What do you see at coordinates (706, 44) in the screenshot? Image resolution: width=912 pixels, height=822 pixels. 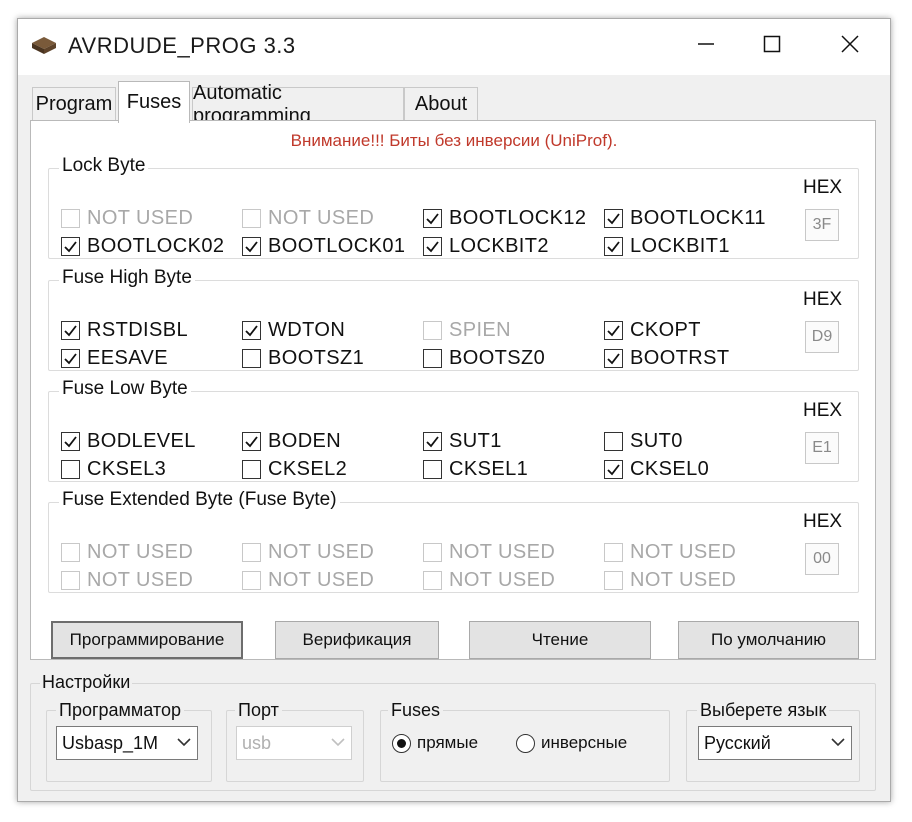 I see `minimize-button` at bounding box center [706, 44].